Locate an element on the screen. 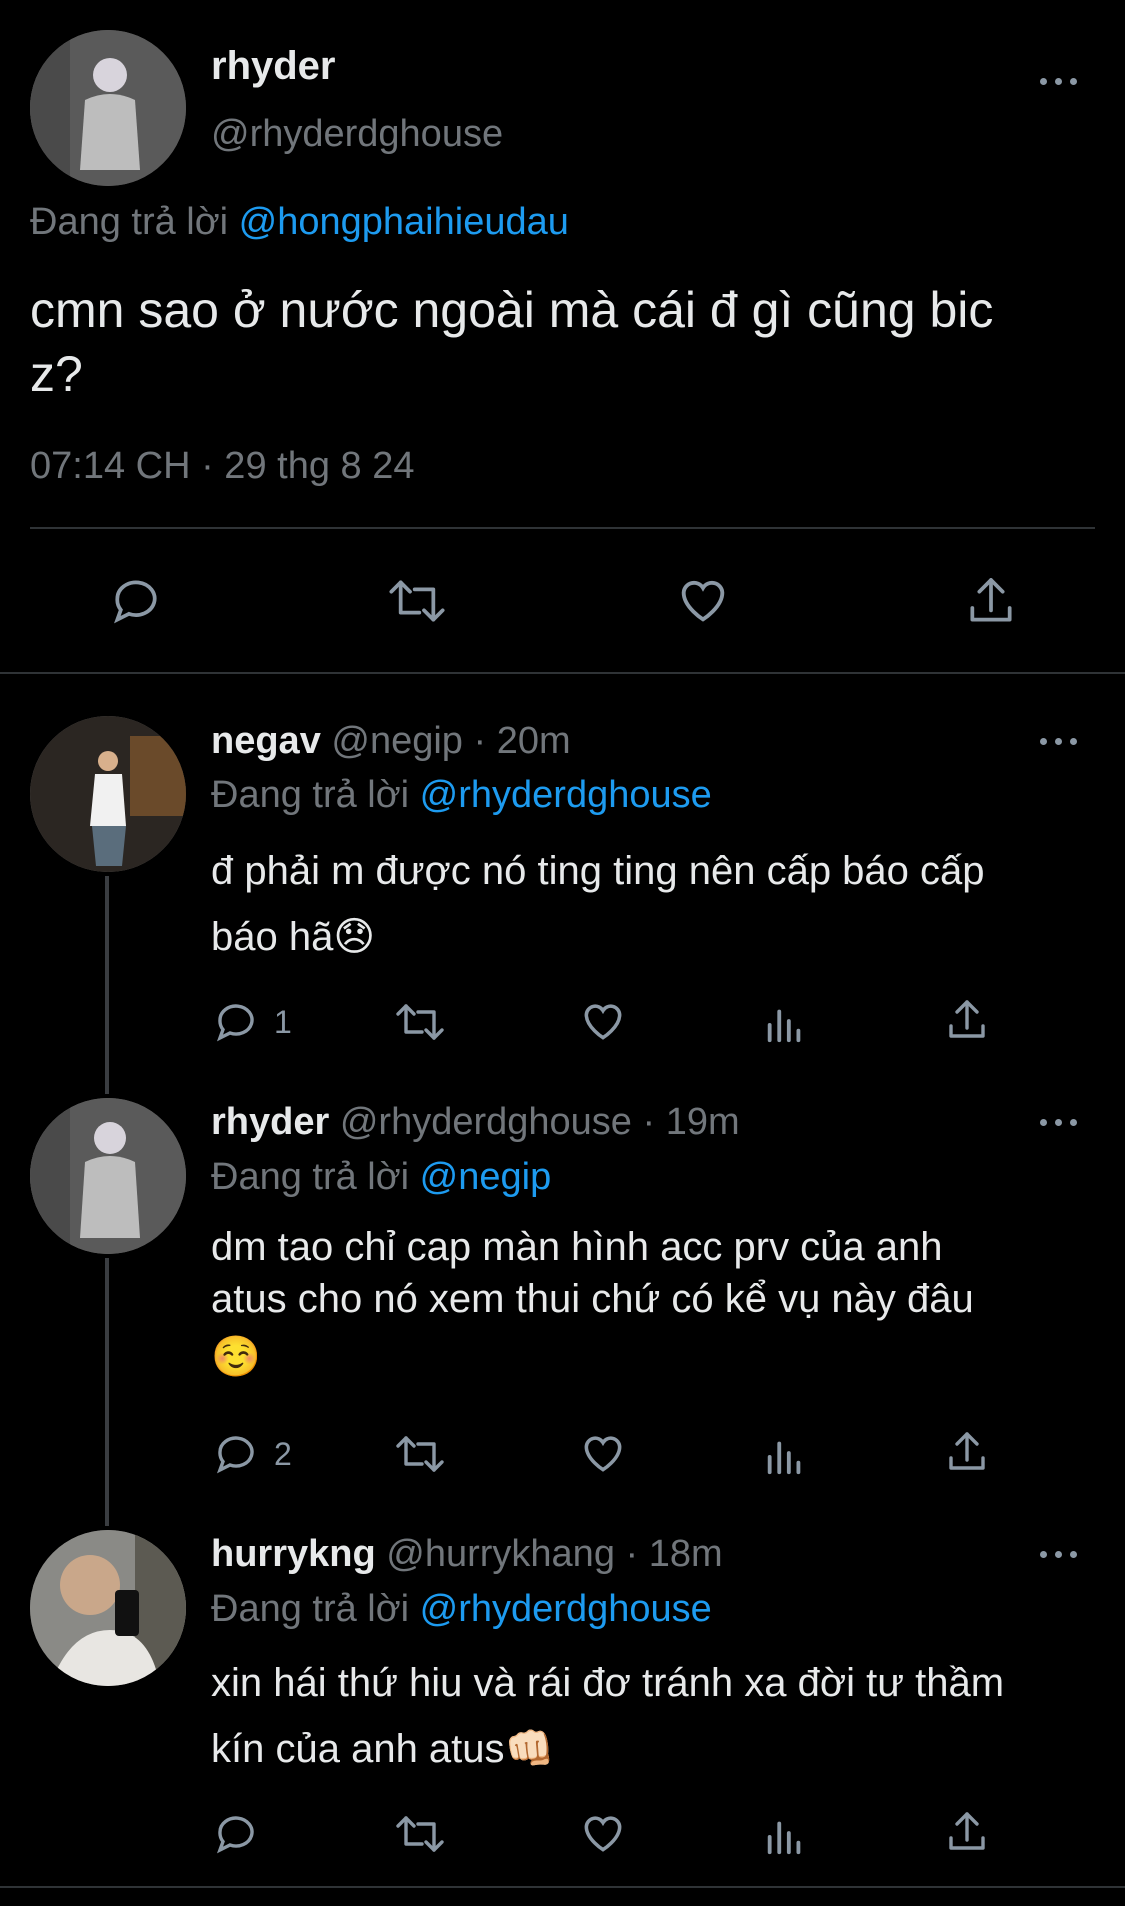  tweet-text-line: dm tao chỉ cap màn hình acc prv của anh is located at coordinates (577, 1247).